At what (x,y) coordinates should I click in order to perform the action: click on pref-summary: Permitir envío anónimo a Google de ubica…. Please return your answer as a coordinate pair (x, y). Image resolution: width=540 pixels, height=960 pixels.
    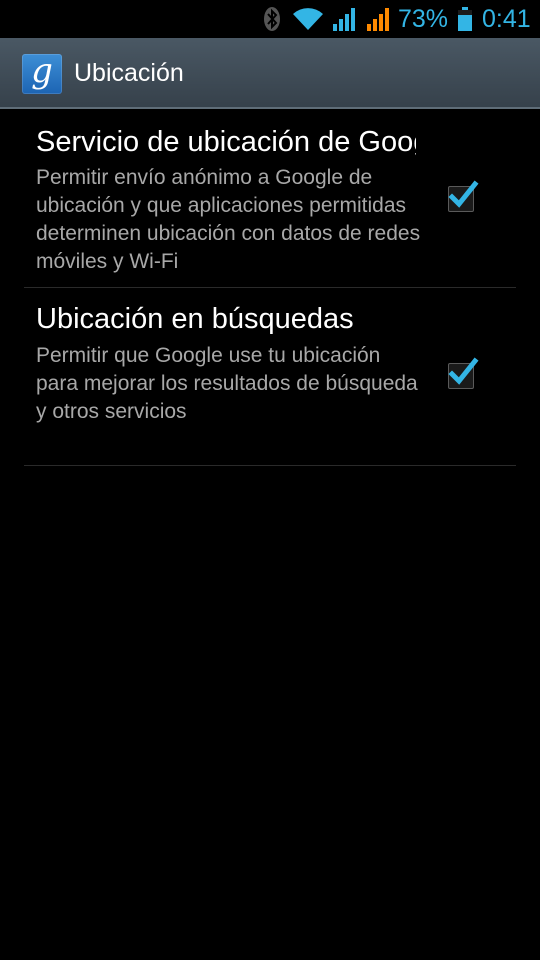
    Looking at the image, I should click on (228, 219).